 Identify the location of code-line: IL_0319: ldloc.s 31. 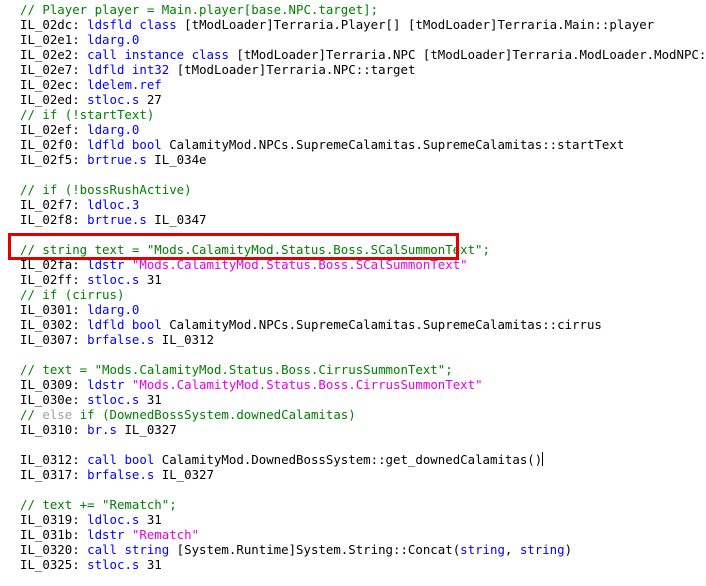
(363, 519).